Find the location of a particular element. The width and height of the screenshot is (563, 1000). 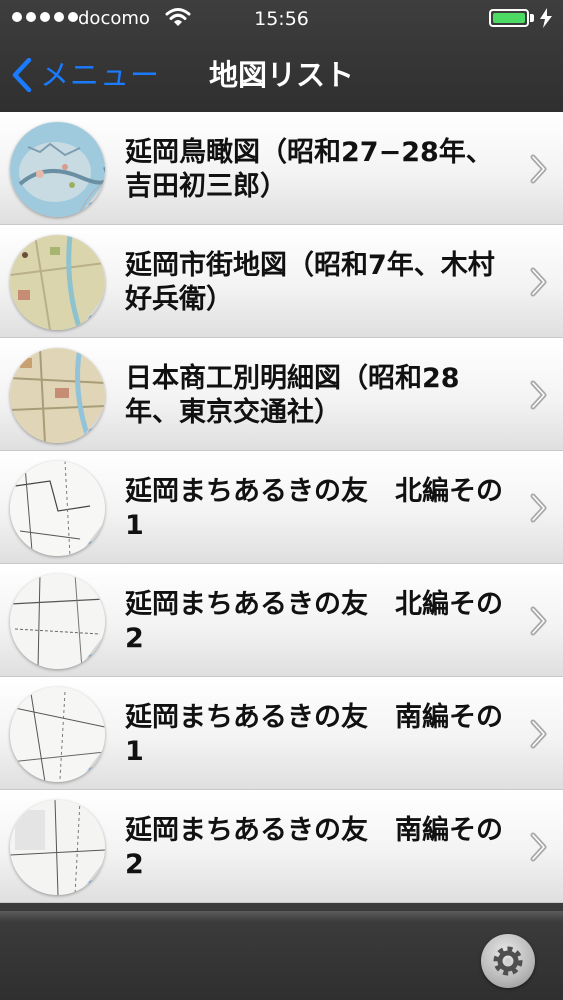

settings-button is located at coordinates (508, 961).